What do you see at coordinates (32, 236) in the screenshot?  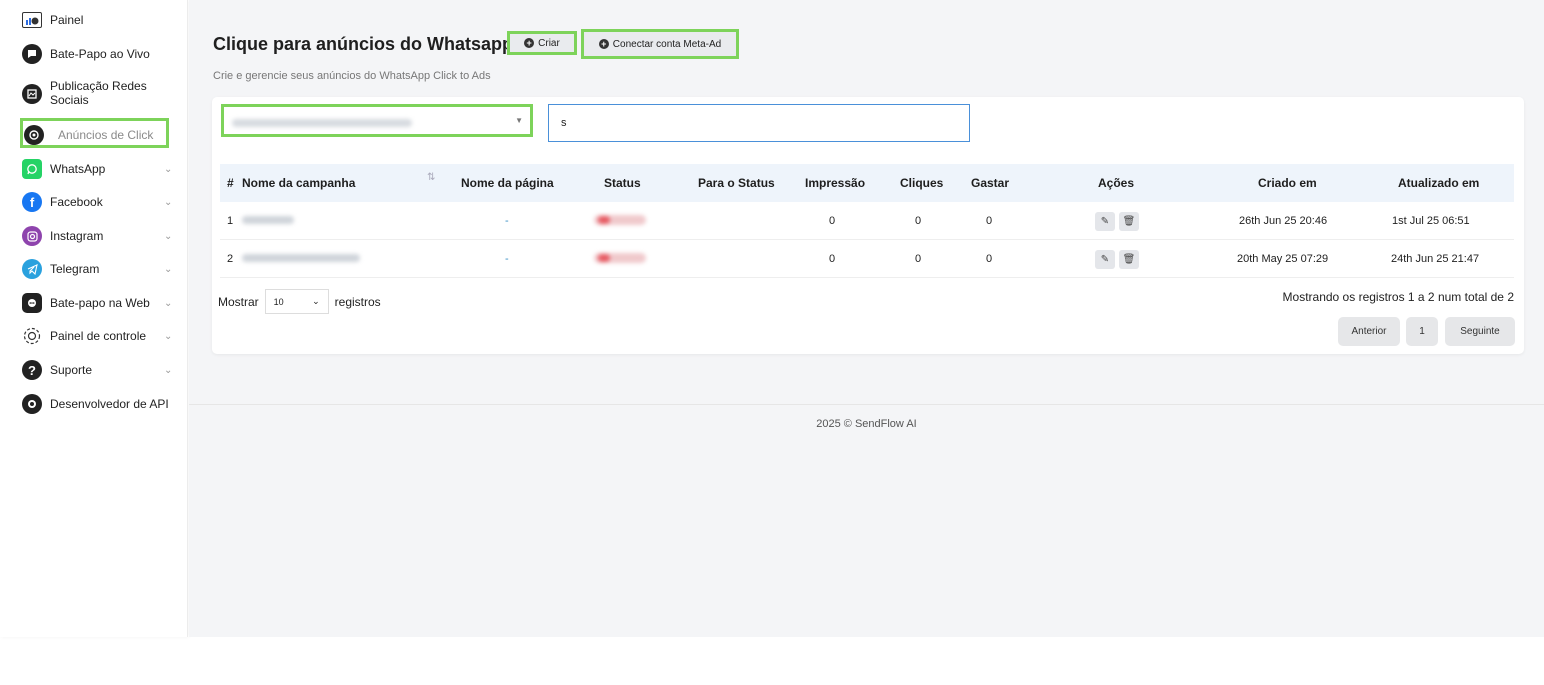 I see `instagram-icon` at bounding box center [32, 236].